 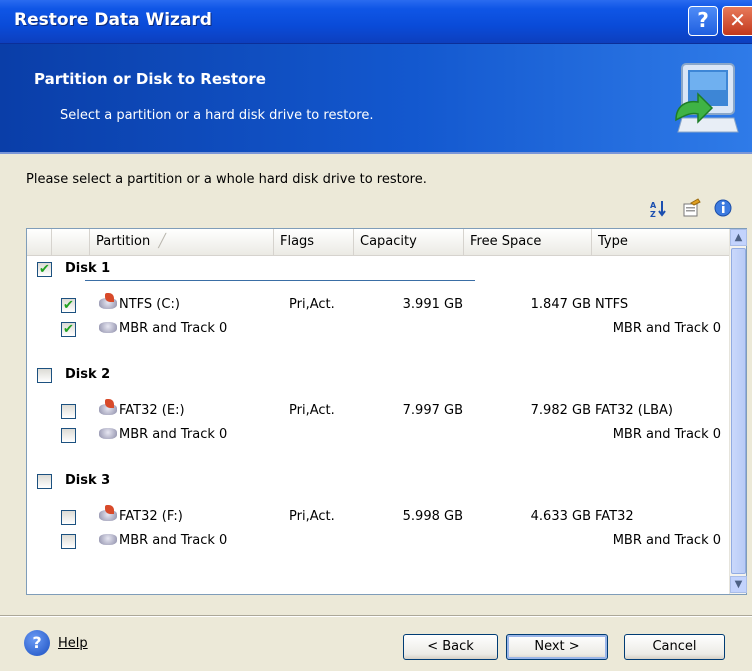 I want to click on column-type: Type, so click(x=660, y=242).